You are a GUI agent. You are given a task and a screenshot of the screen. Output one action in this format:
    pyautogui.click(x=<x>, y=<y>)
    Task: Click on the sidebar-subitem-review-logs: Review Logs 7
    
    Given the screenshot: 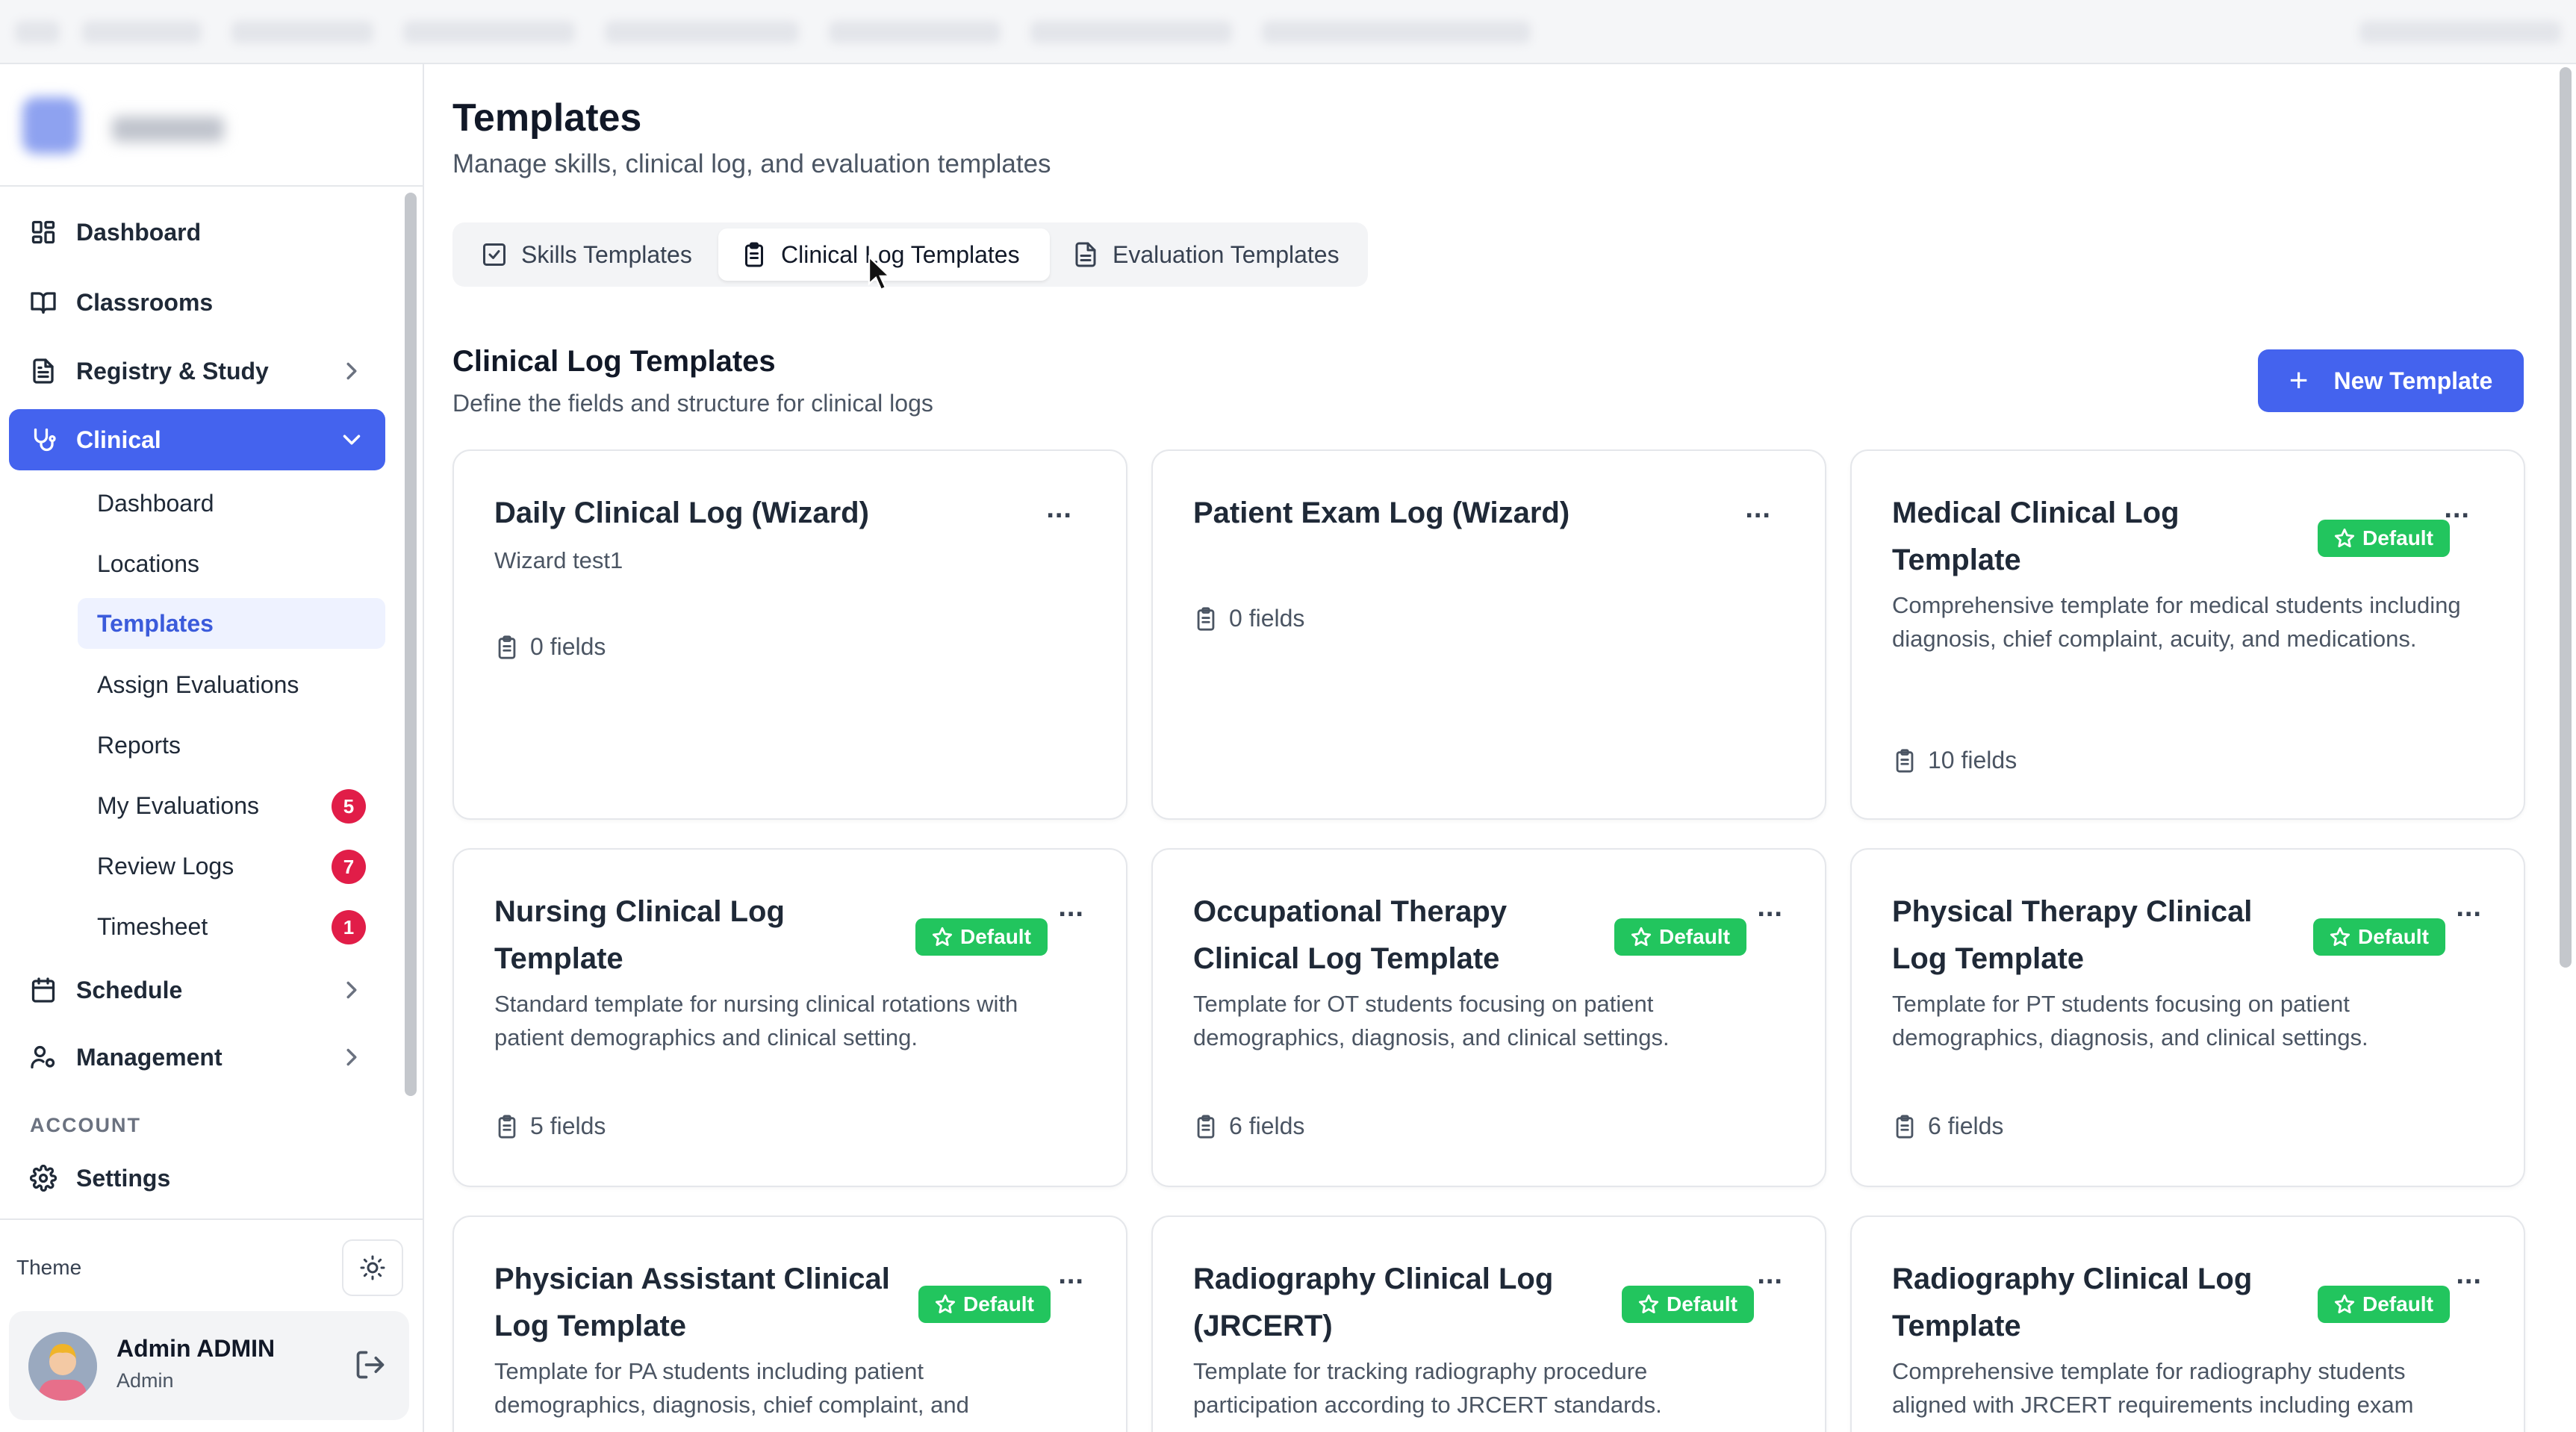 What is the action you would take?
    pyautogui.click(x=231, y=866)
    